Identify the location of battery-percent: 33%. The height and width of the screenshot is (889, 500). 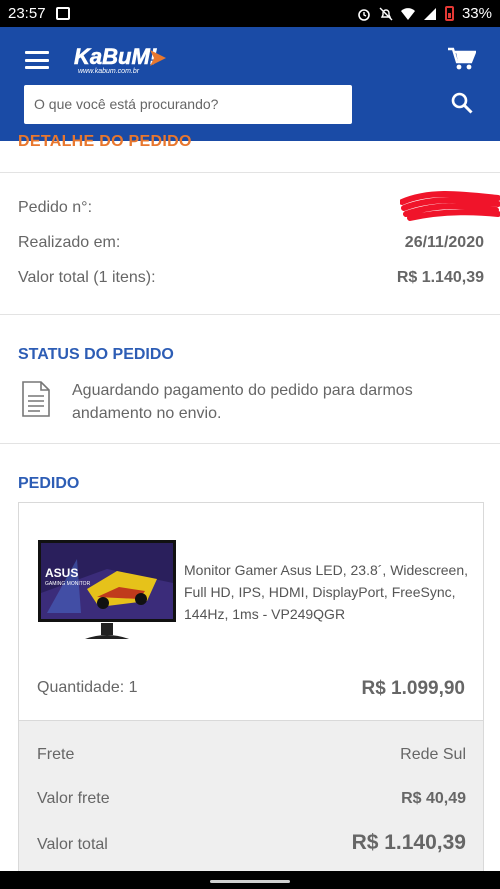
(476, 13).